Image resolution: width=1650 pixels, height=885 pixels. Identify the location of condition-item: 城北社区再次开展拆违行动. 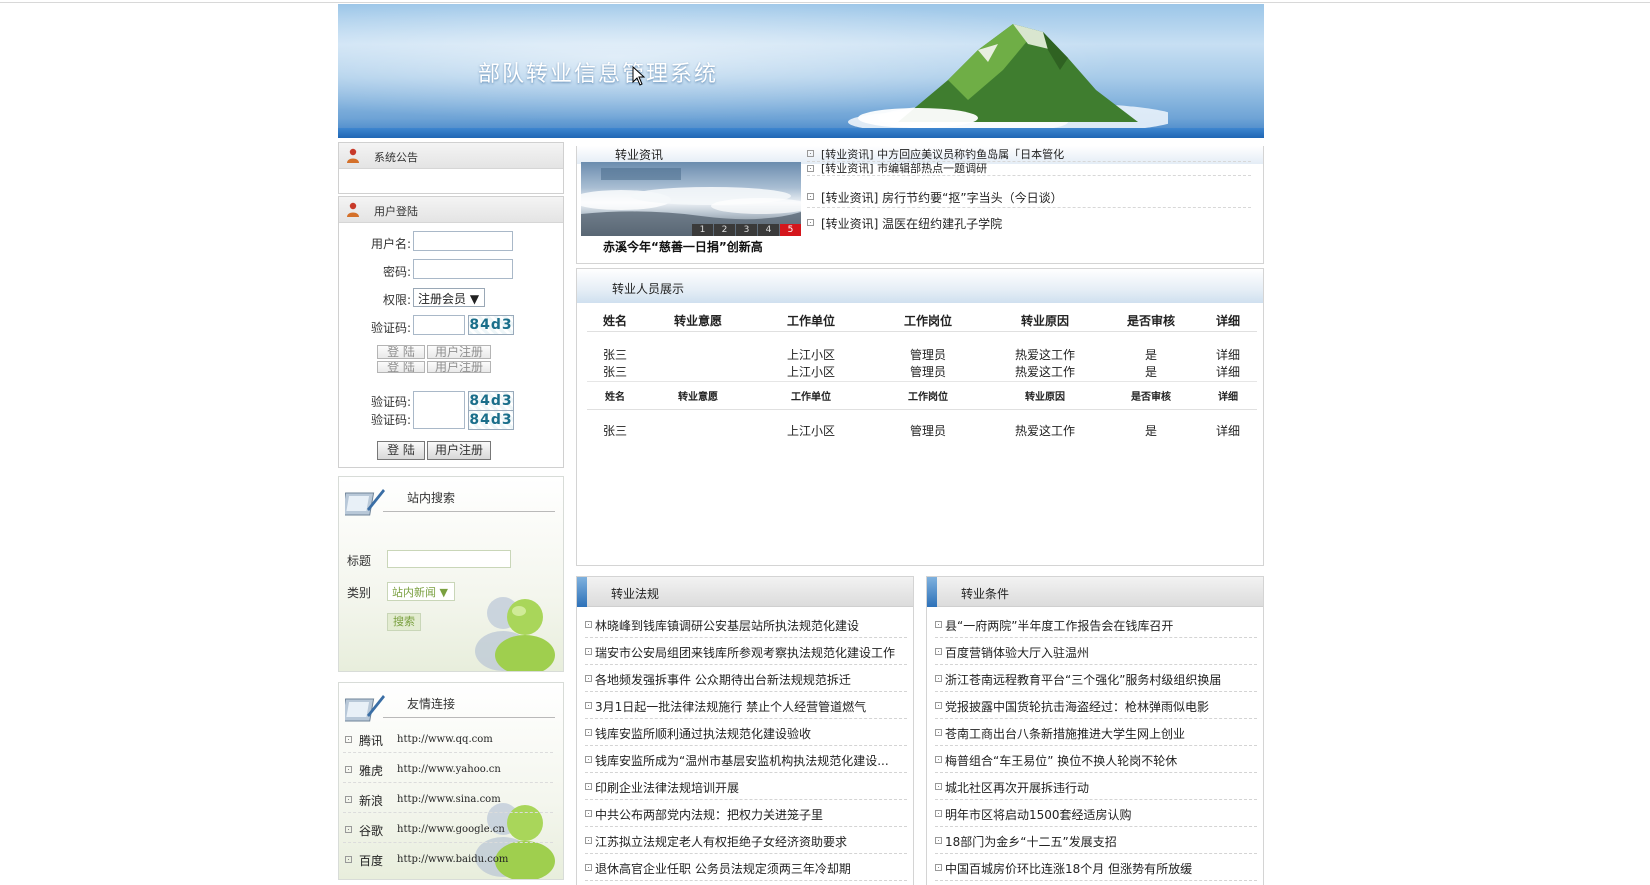
(1096, 786).